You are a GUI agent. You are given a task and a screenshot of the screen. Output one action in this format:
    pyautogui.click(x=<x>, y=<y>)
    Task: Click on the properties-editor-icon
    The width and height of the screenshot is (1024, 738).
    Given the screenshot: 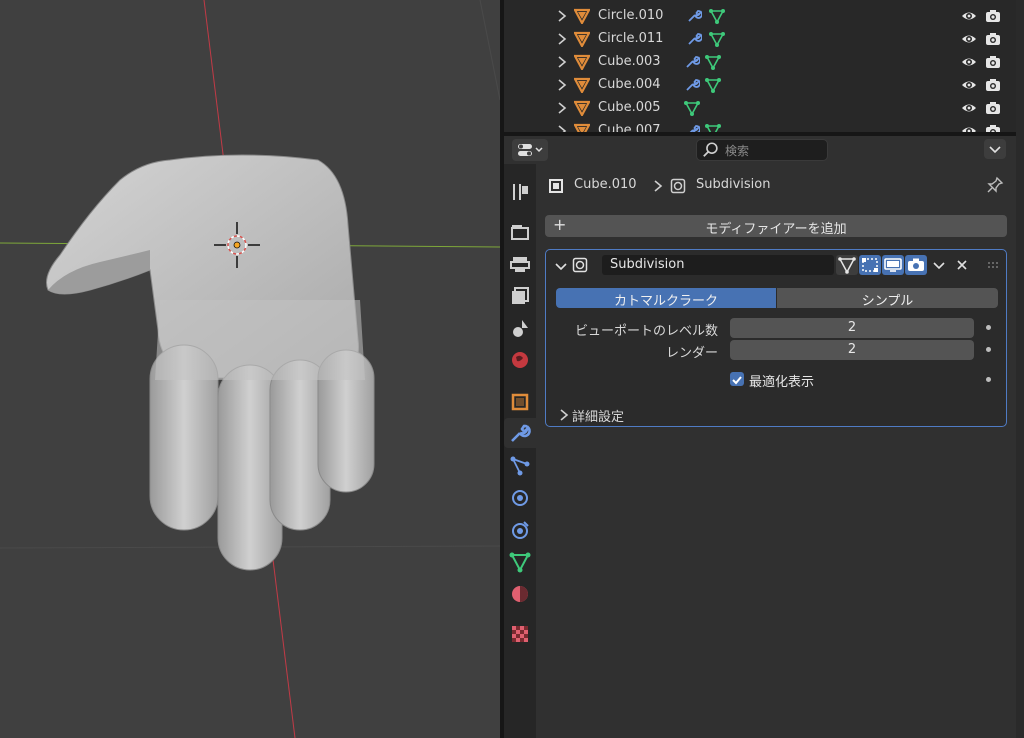 What is the action you would take?
    pyautogui.click(x=530, y=150)
    